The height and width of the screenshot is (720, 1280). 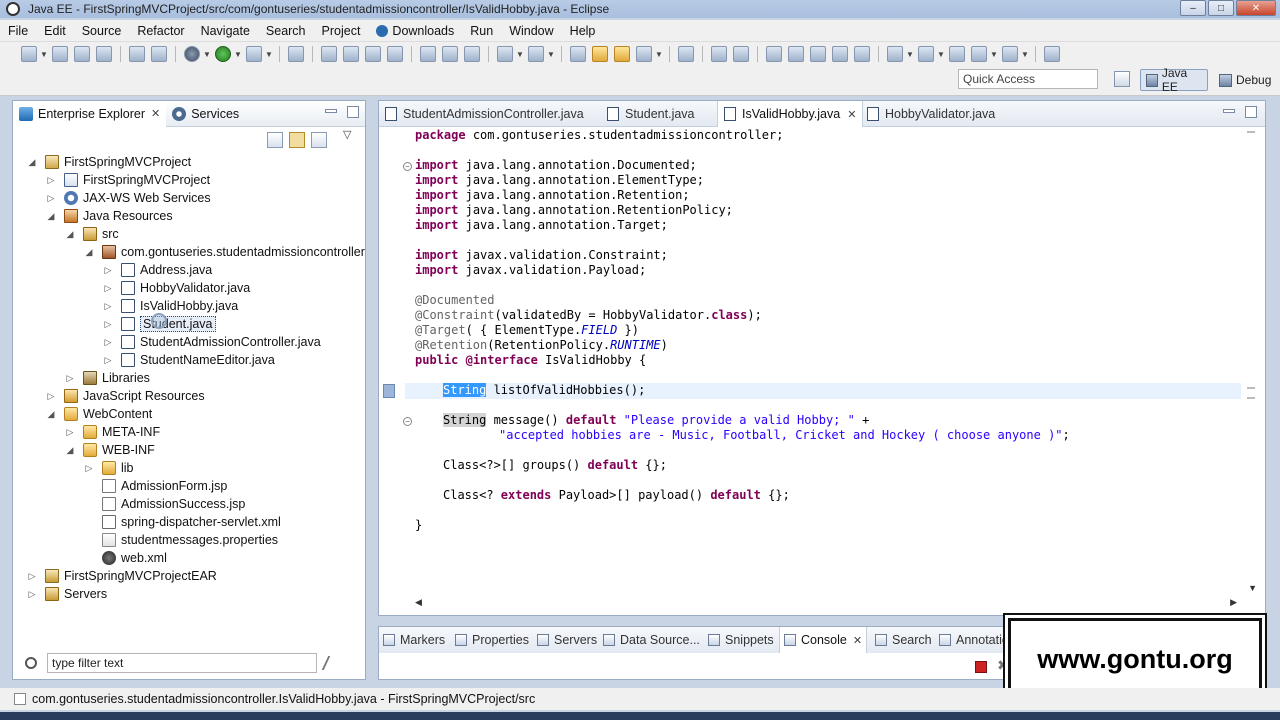 I want to click on tree-item-servers: ▷ Servers, so click(x=67, y=594).